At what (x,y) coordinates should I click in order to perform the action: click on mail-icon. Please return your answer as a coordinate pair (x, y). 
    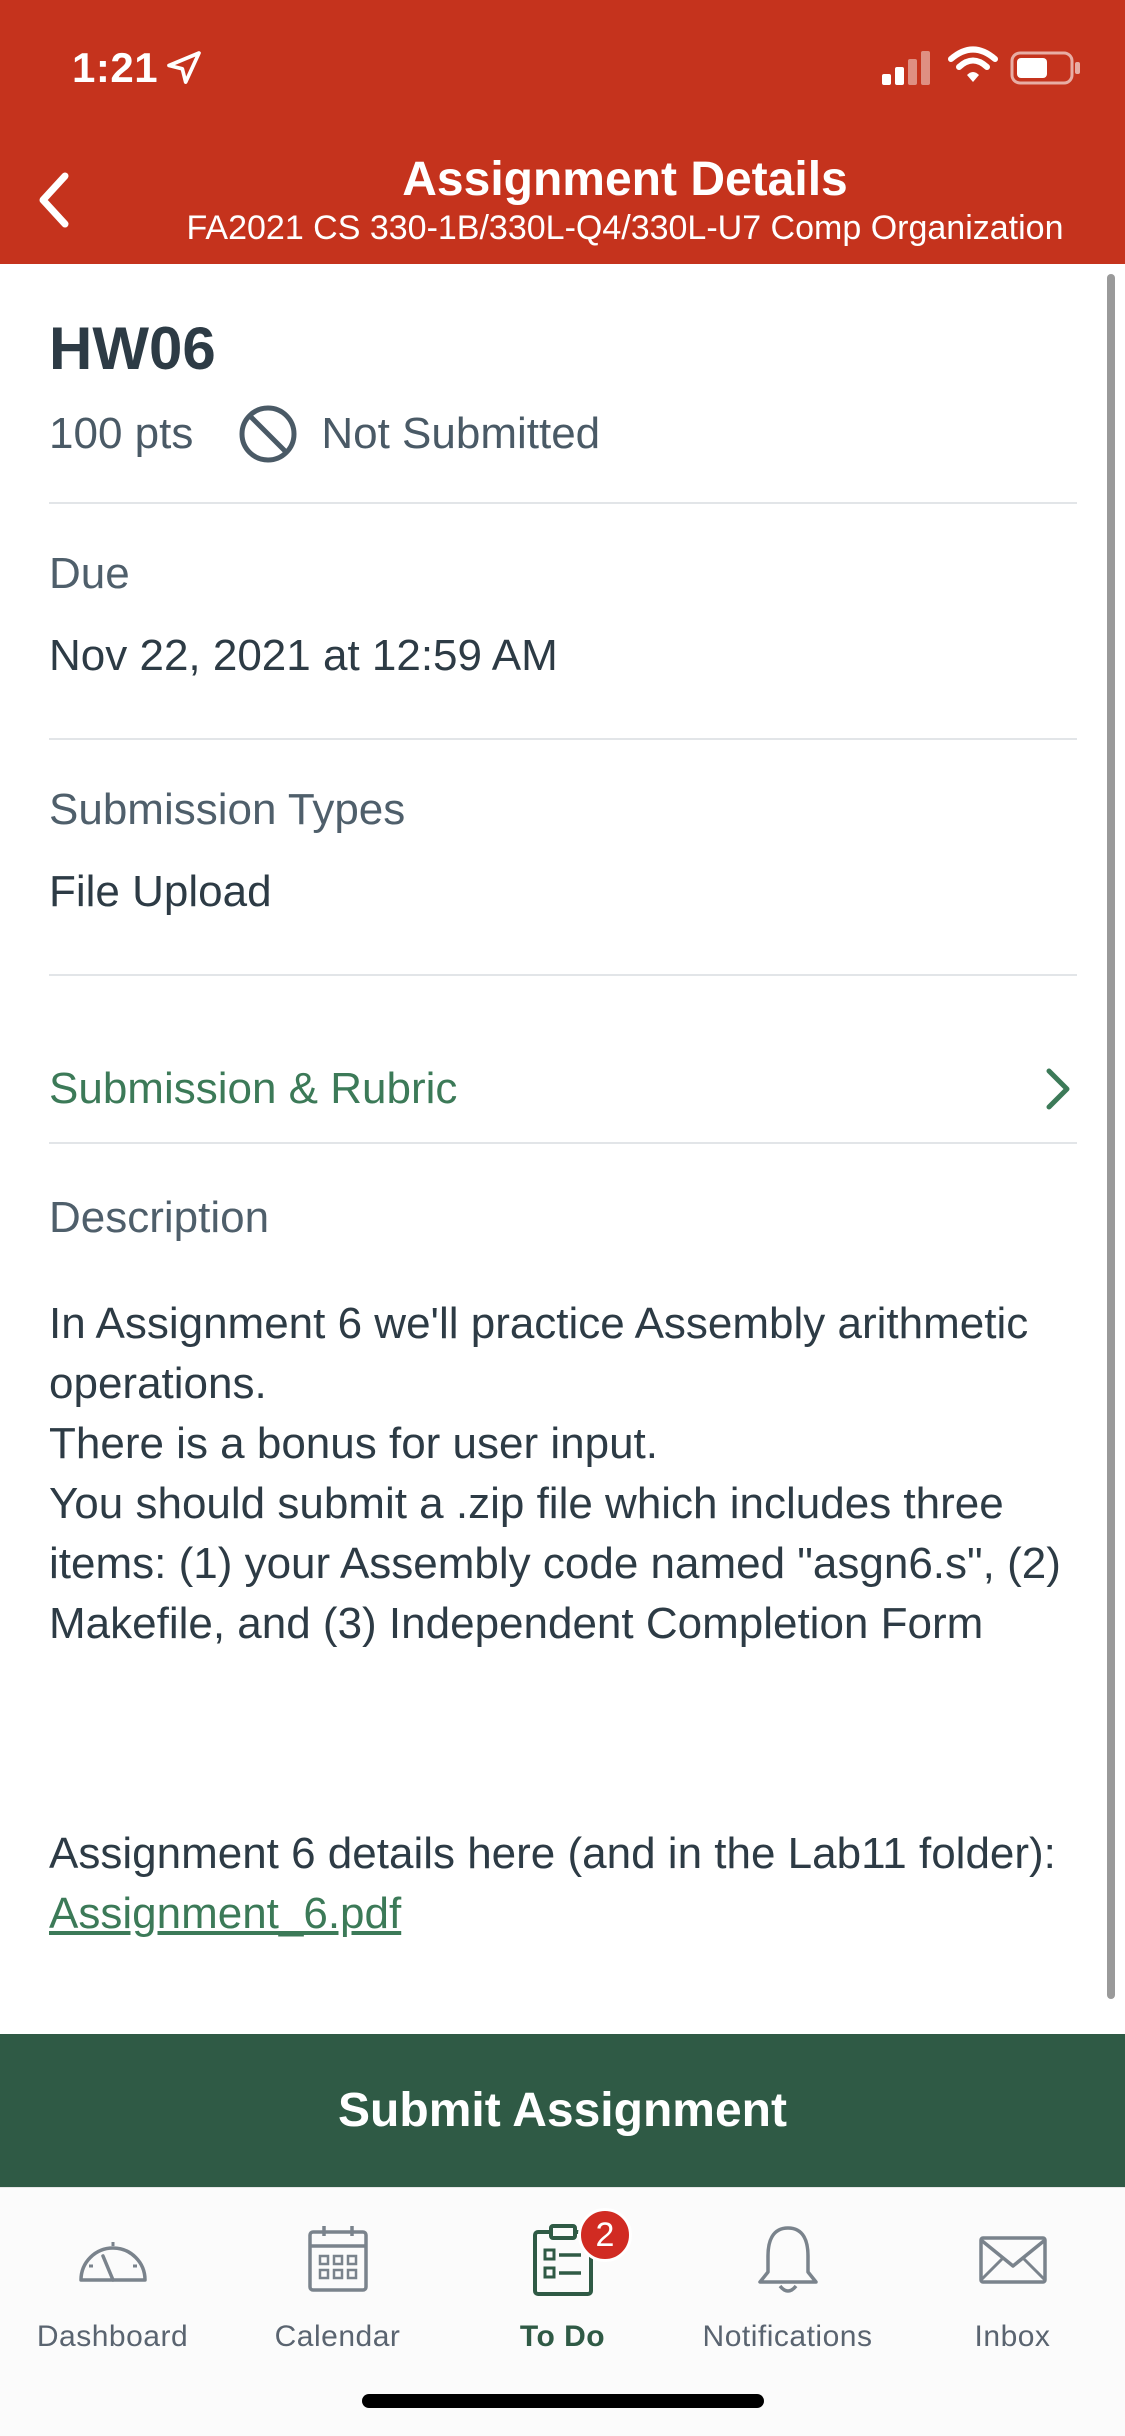
    Looking at the image, I should click on (1012, 2260).